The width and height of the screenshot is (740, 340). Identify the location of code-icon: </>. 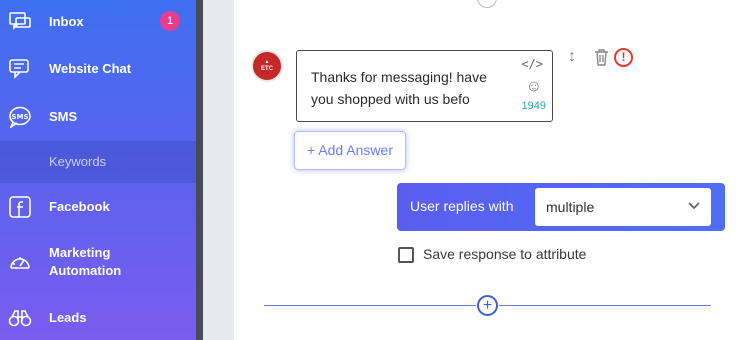
(532, 64).